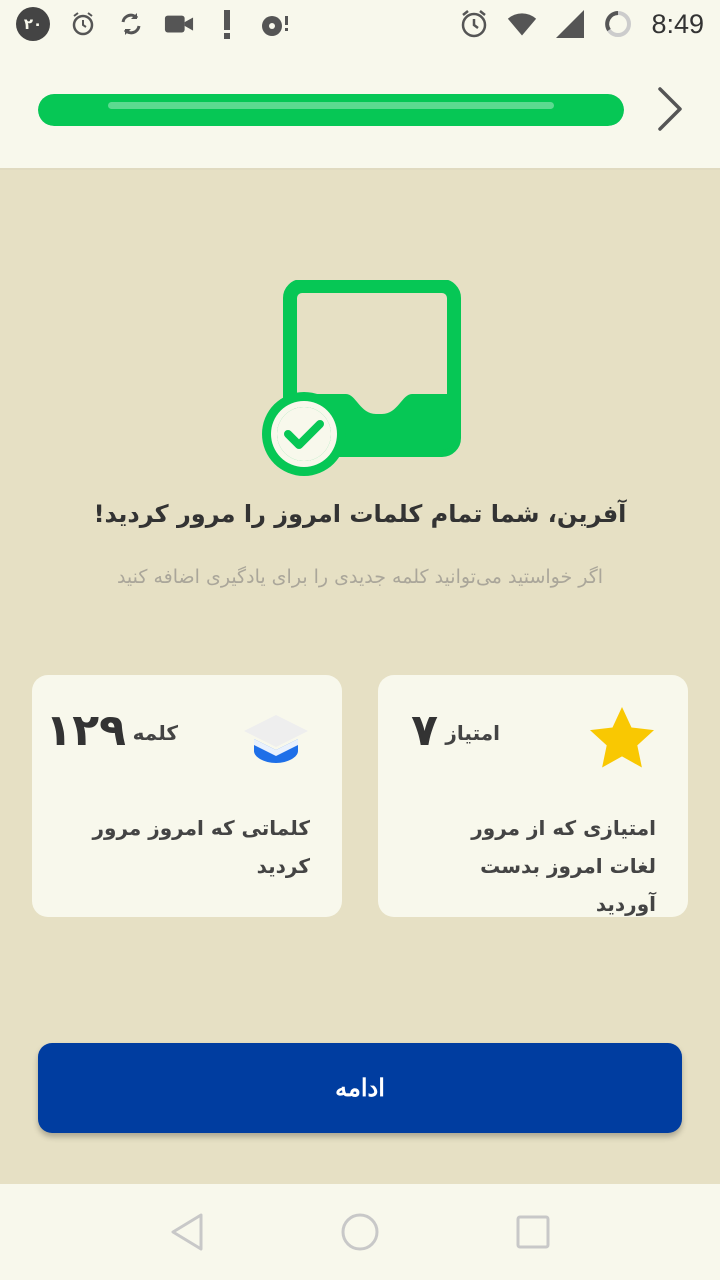 This screenshot has height=1280, width=720. Describe the element at coordinates (179, 24) in the screenshot. I see `video-camera-icon` at that location.